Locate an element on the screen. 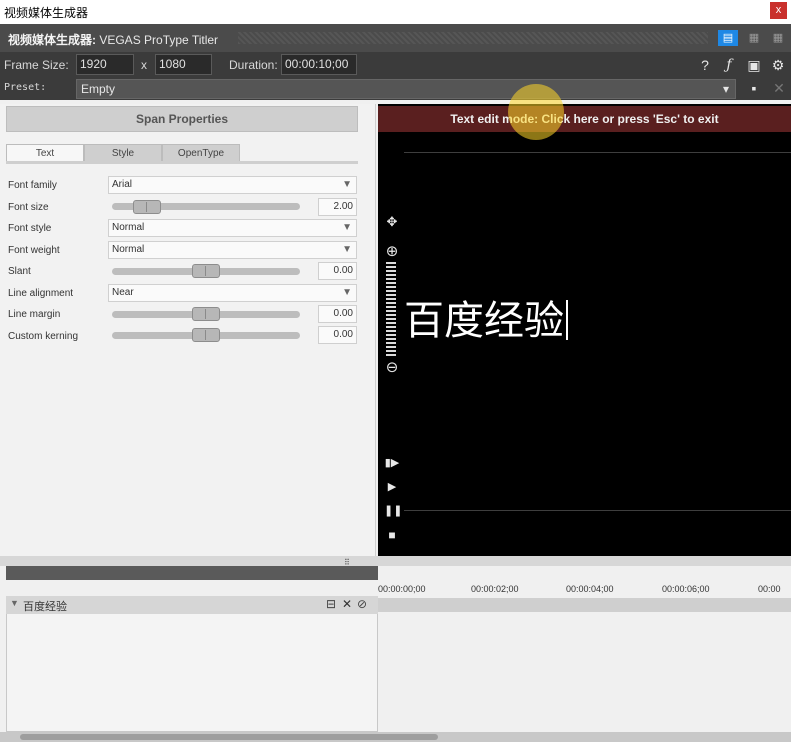 This screenshot has width=791, height=742. panel-title: Span Properties is located at coordinates (182, 119).